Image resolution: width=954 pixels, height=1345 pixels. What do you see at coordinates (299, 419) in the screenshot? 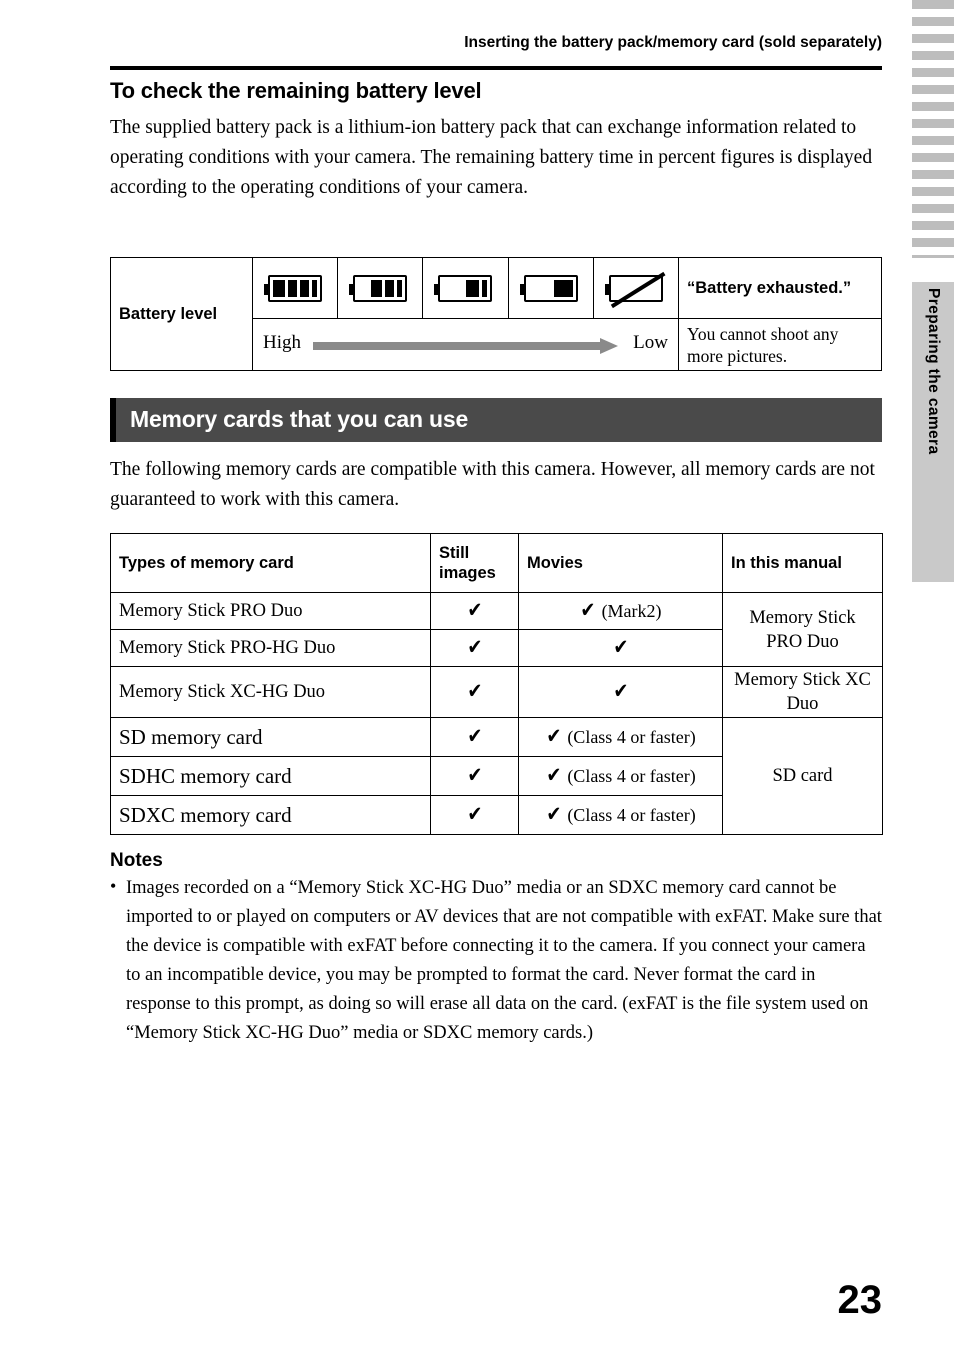
I see `memory-cards-banner-label: Memory cards that you can use` at bounding box center [299, 419].